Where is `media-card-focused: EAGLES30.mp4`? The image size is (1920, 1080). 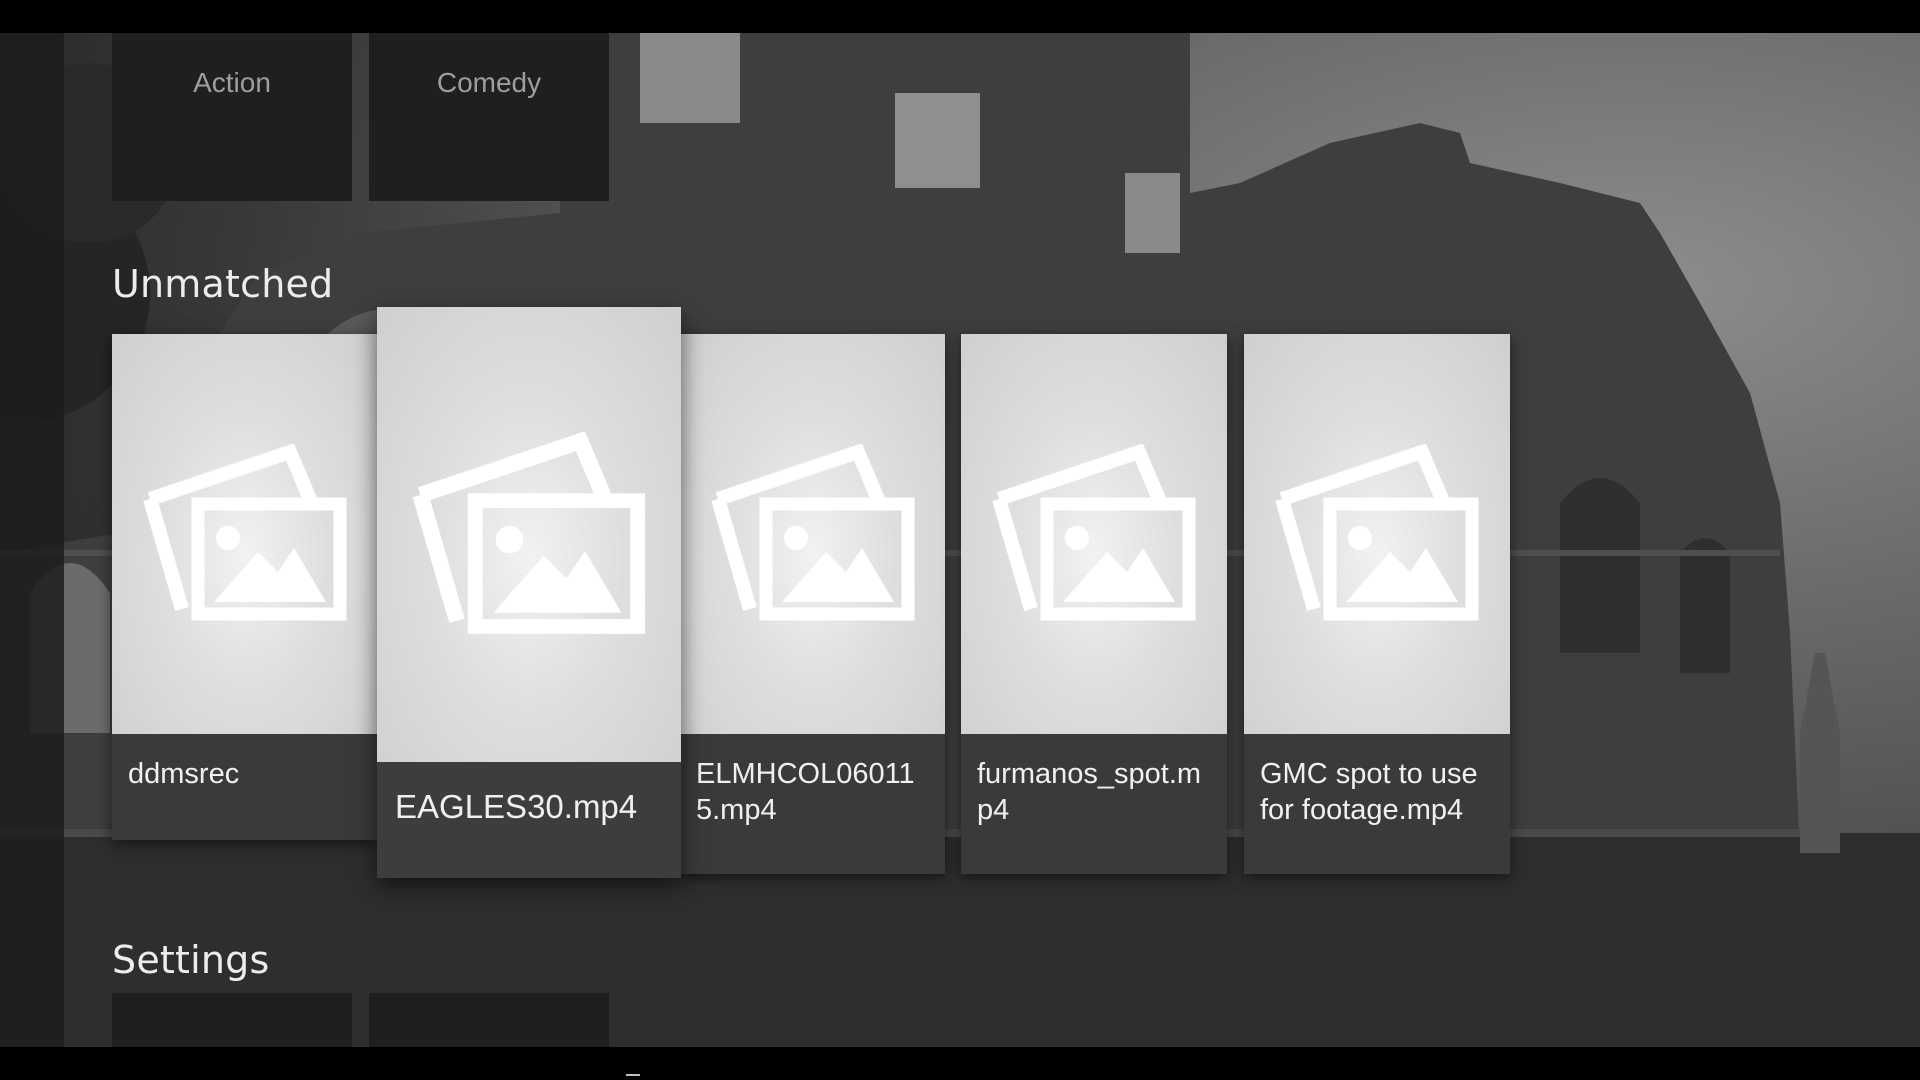
media-card-focused: EAGLES30.mp4 is located at coordinates (529, 592).